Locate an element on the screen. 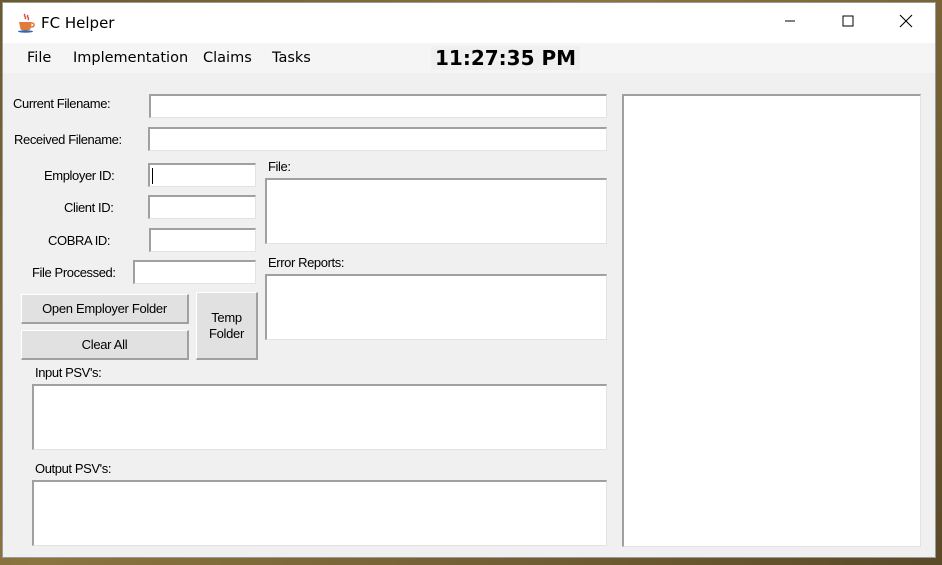 This screenshot has height=565, width=942. close-button is located at coordinates (906, 23).